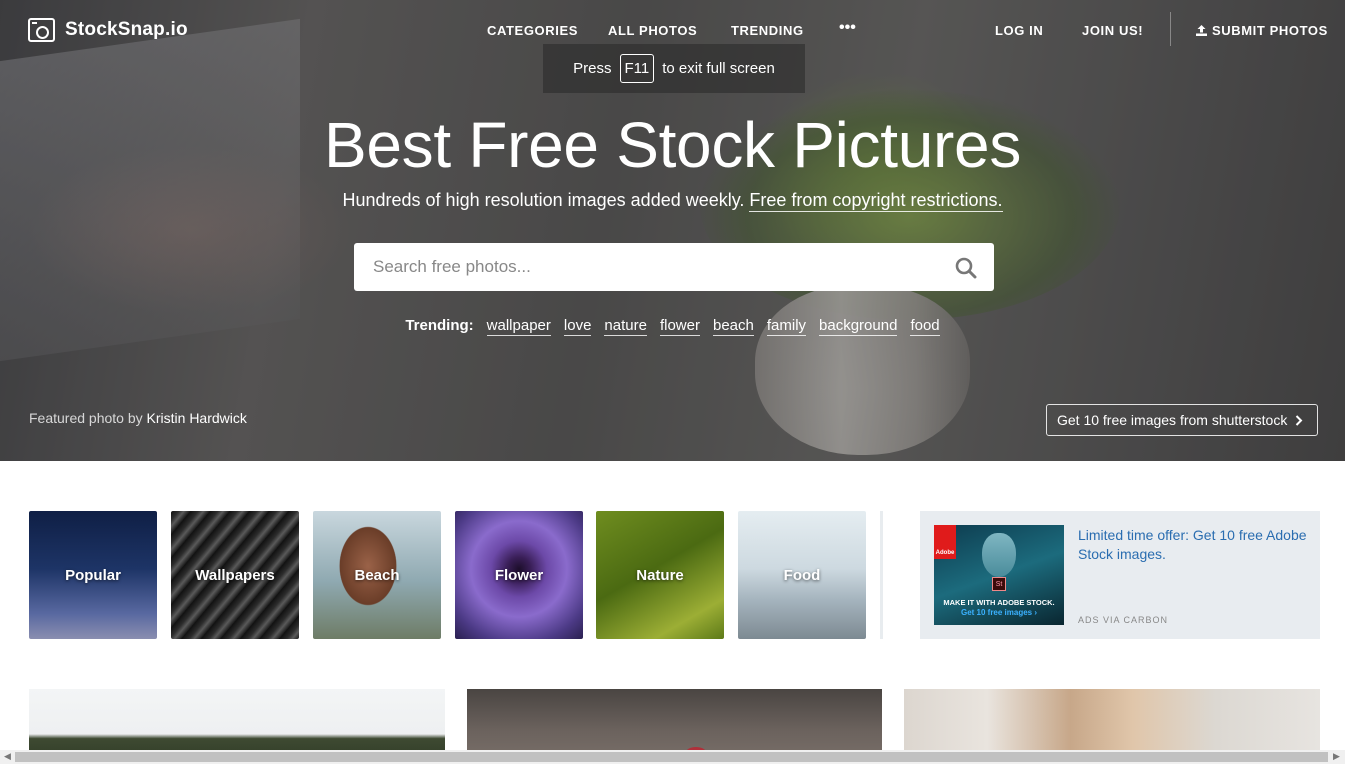  What do you see at coordinates (660, 575) in the screenshot?
I see `category-nature: Nature` at bounding box center [660, 575].